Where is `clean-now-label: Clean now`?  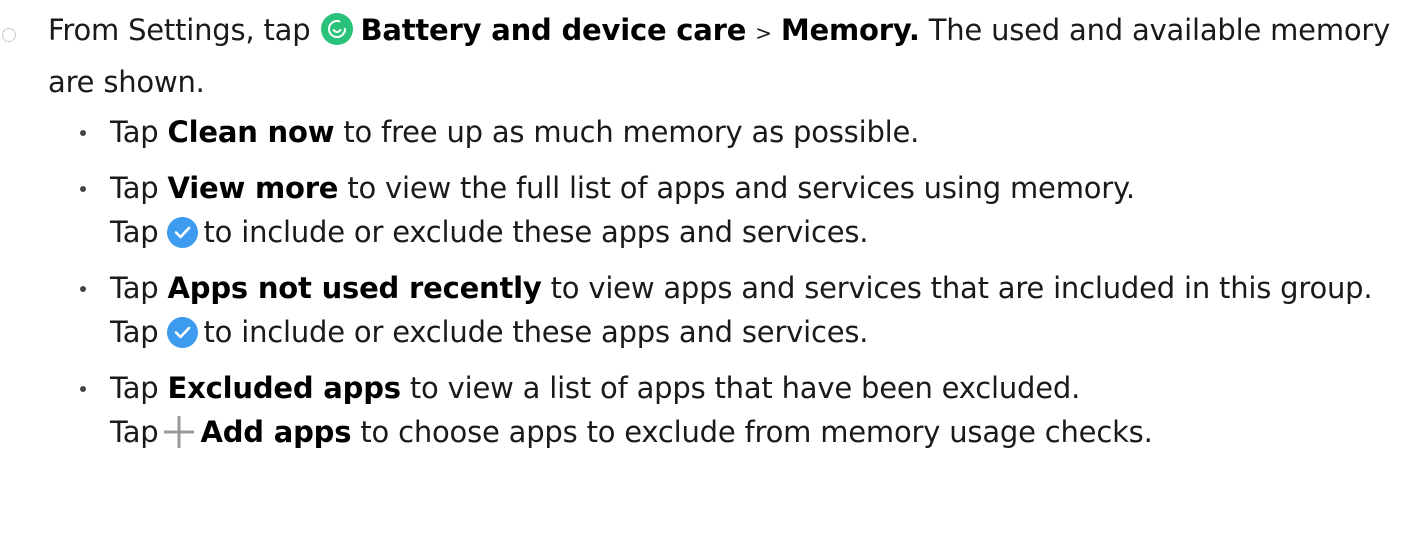
clean-now-label: Clean now is located at coordinates (251, 132).